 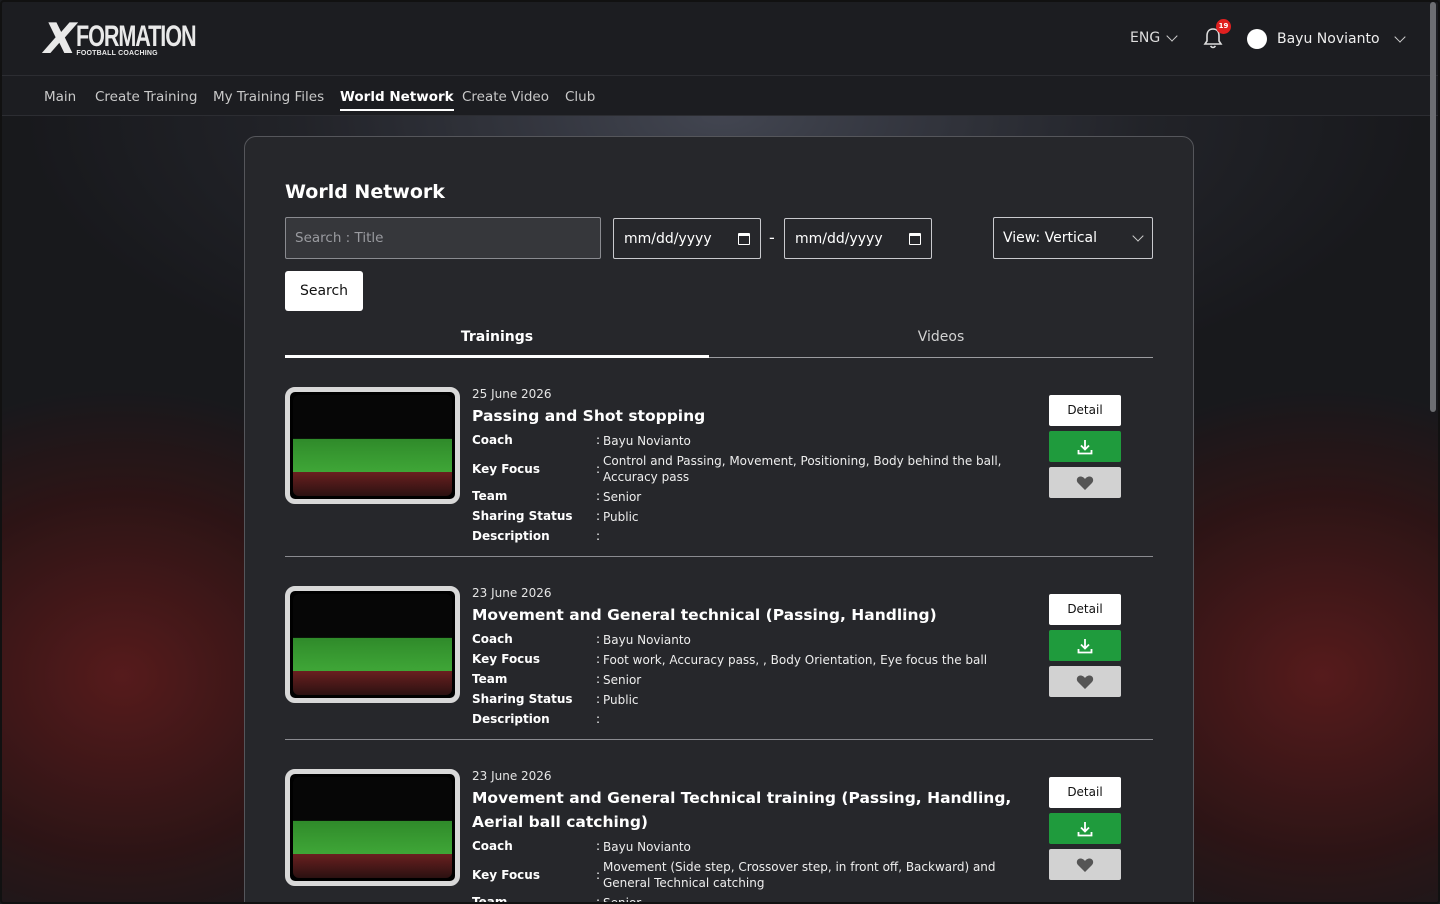 I want to click on nav-world-network: World Network, so click(x=397, y=100).